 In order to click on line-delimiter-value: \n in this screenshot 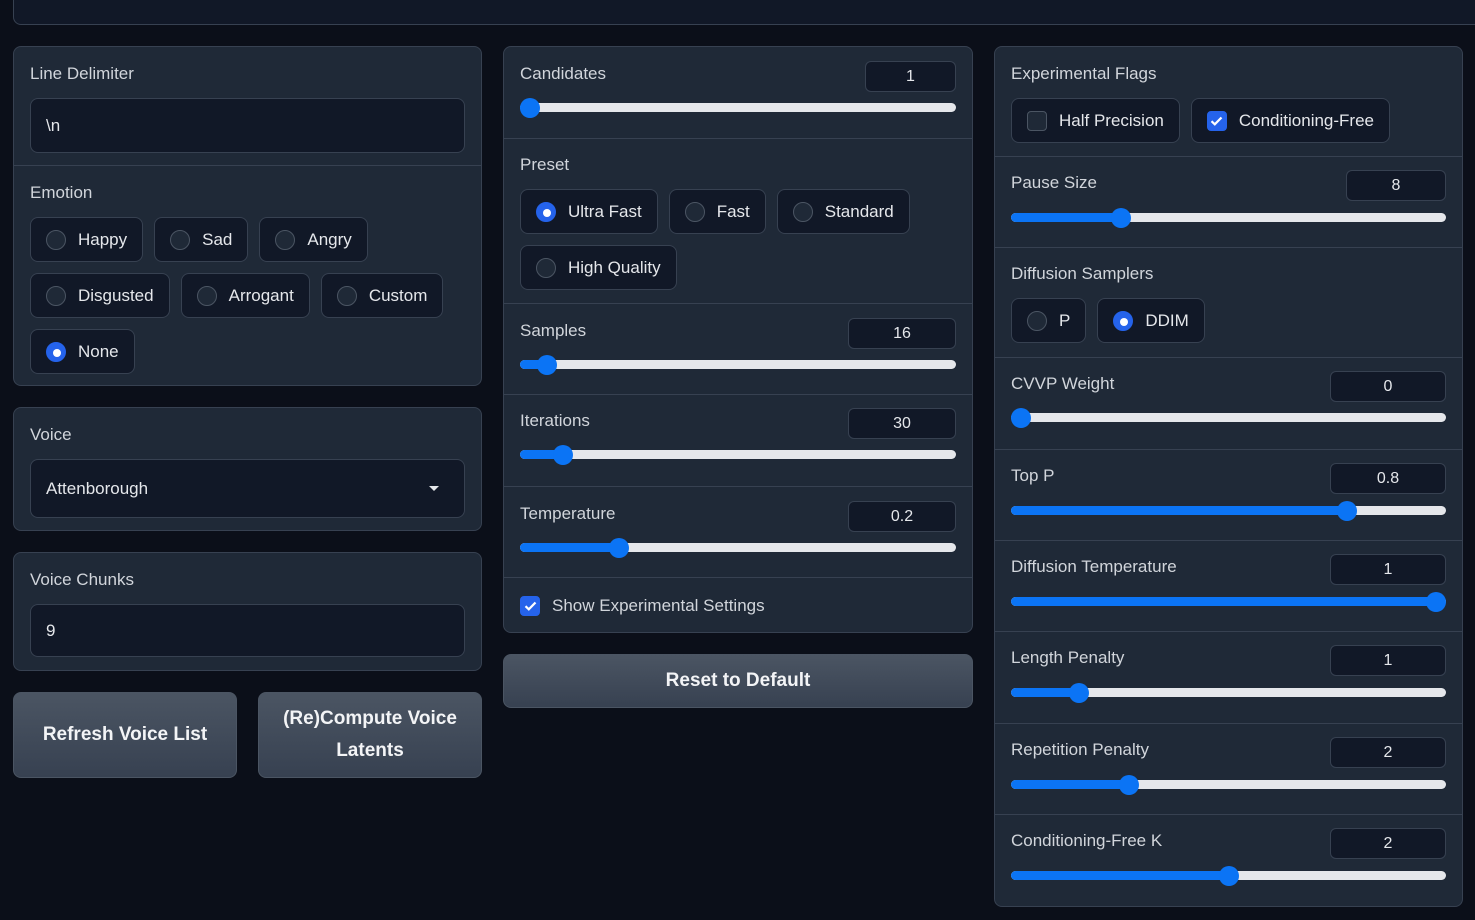, I will do `click(53, 125)`.